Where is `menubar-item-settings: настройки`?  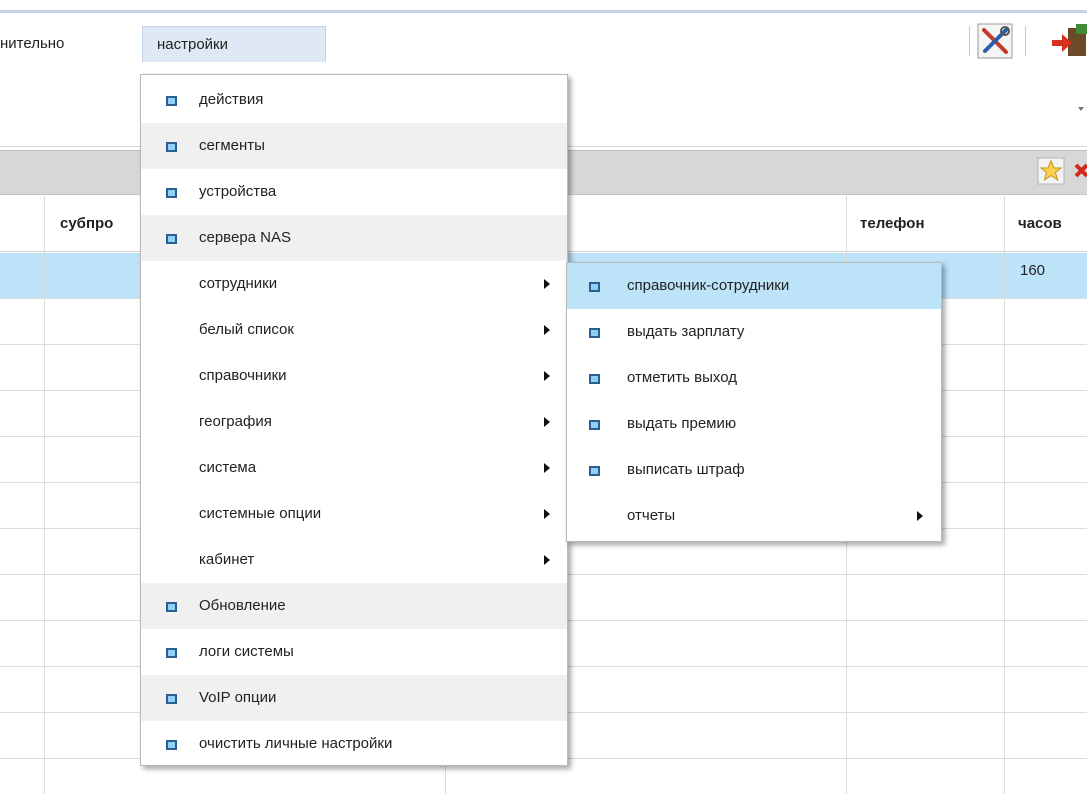 menubar-item-settings: настройки is located at coordinates (234, 44).